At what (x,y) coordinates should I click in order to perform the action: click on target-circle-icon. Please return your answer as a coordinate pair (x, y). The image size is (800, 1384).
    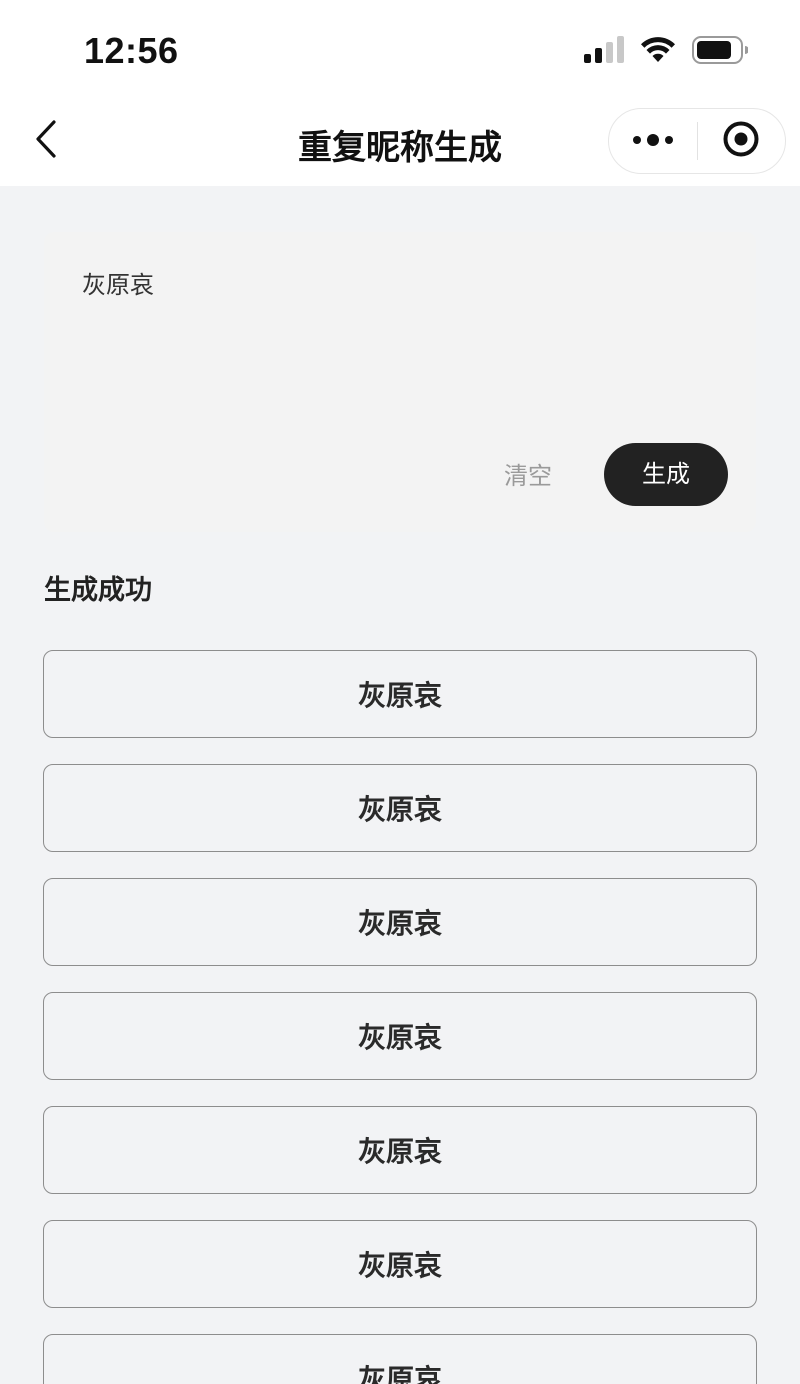
    Looking at the image, I should click on (741, 141).